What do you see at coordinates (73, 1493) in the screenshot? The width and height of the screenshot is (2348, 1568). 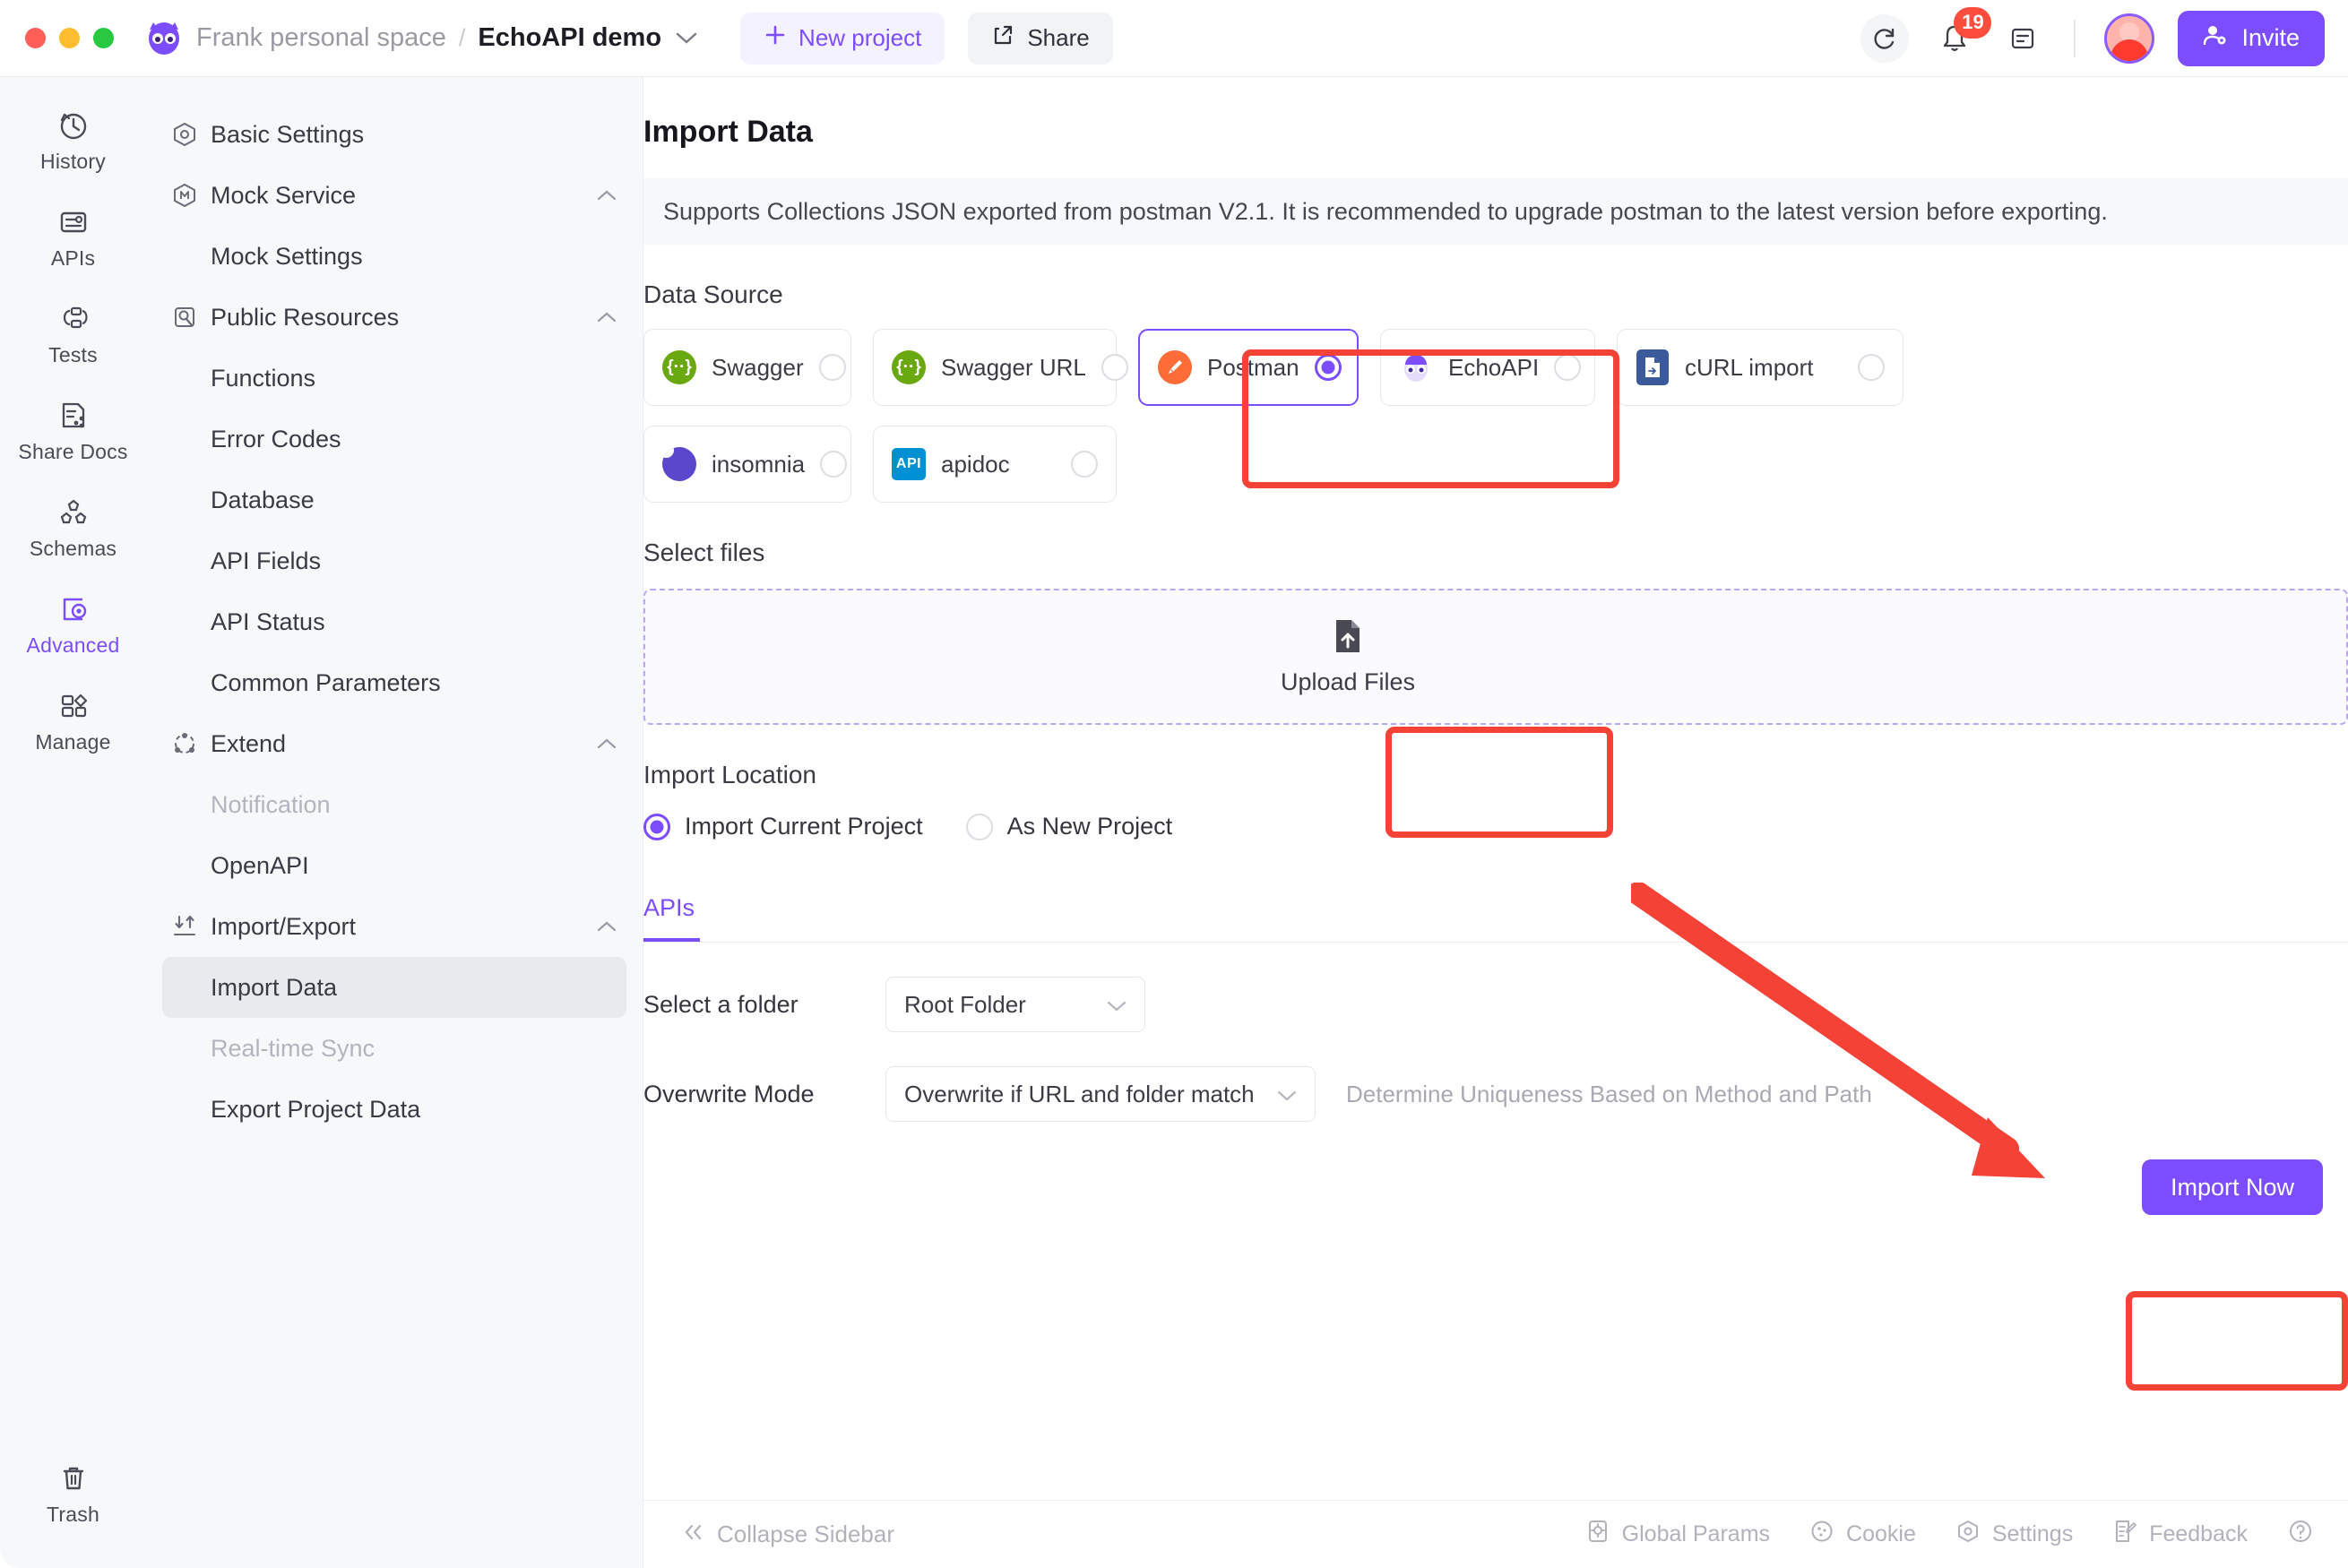 I see `rail-item-trash: Trash` at bounding box center [73, 1493].